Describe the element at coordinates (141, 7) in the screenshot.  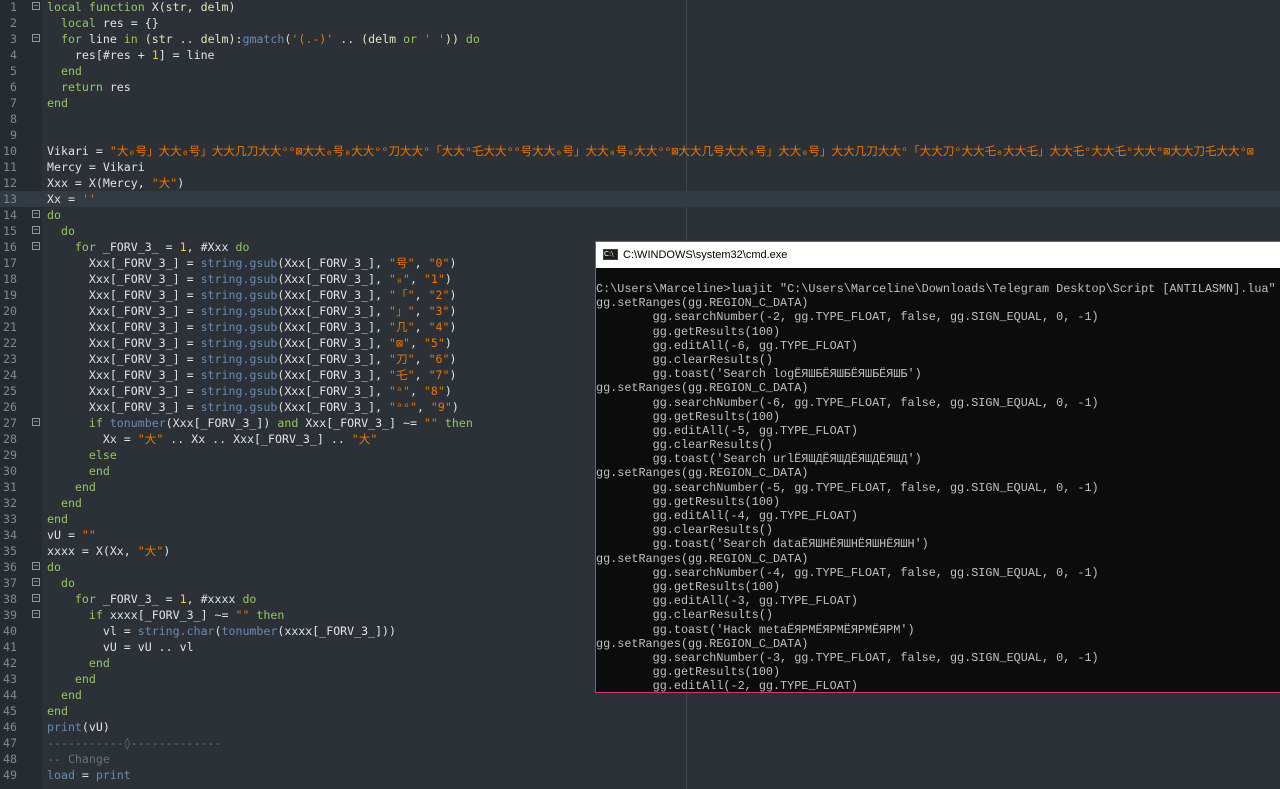
I see `code-text: local function X(str, delm)` at that location.